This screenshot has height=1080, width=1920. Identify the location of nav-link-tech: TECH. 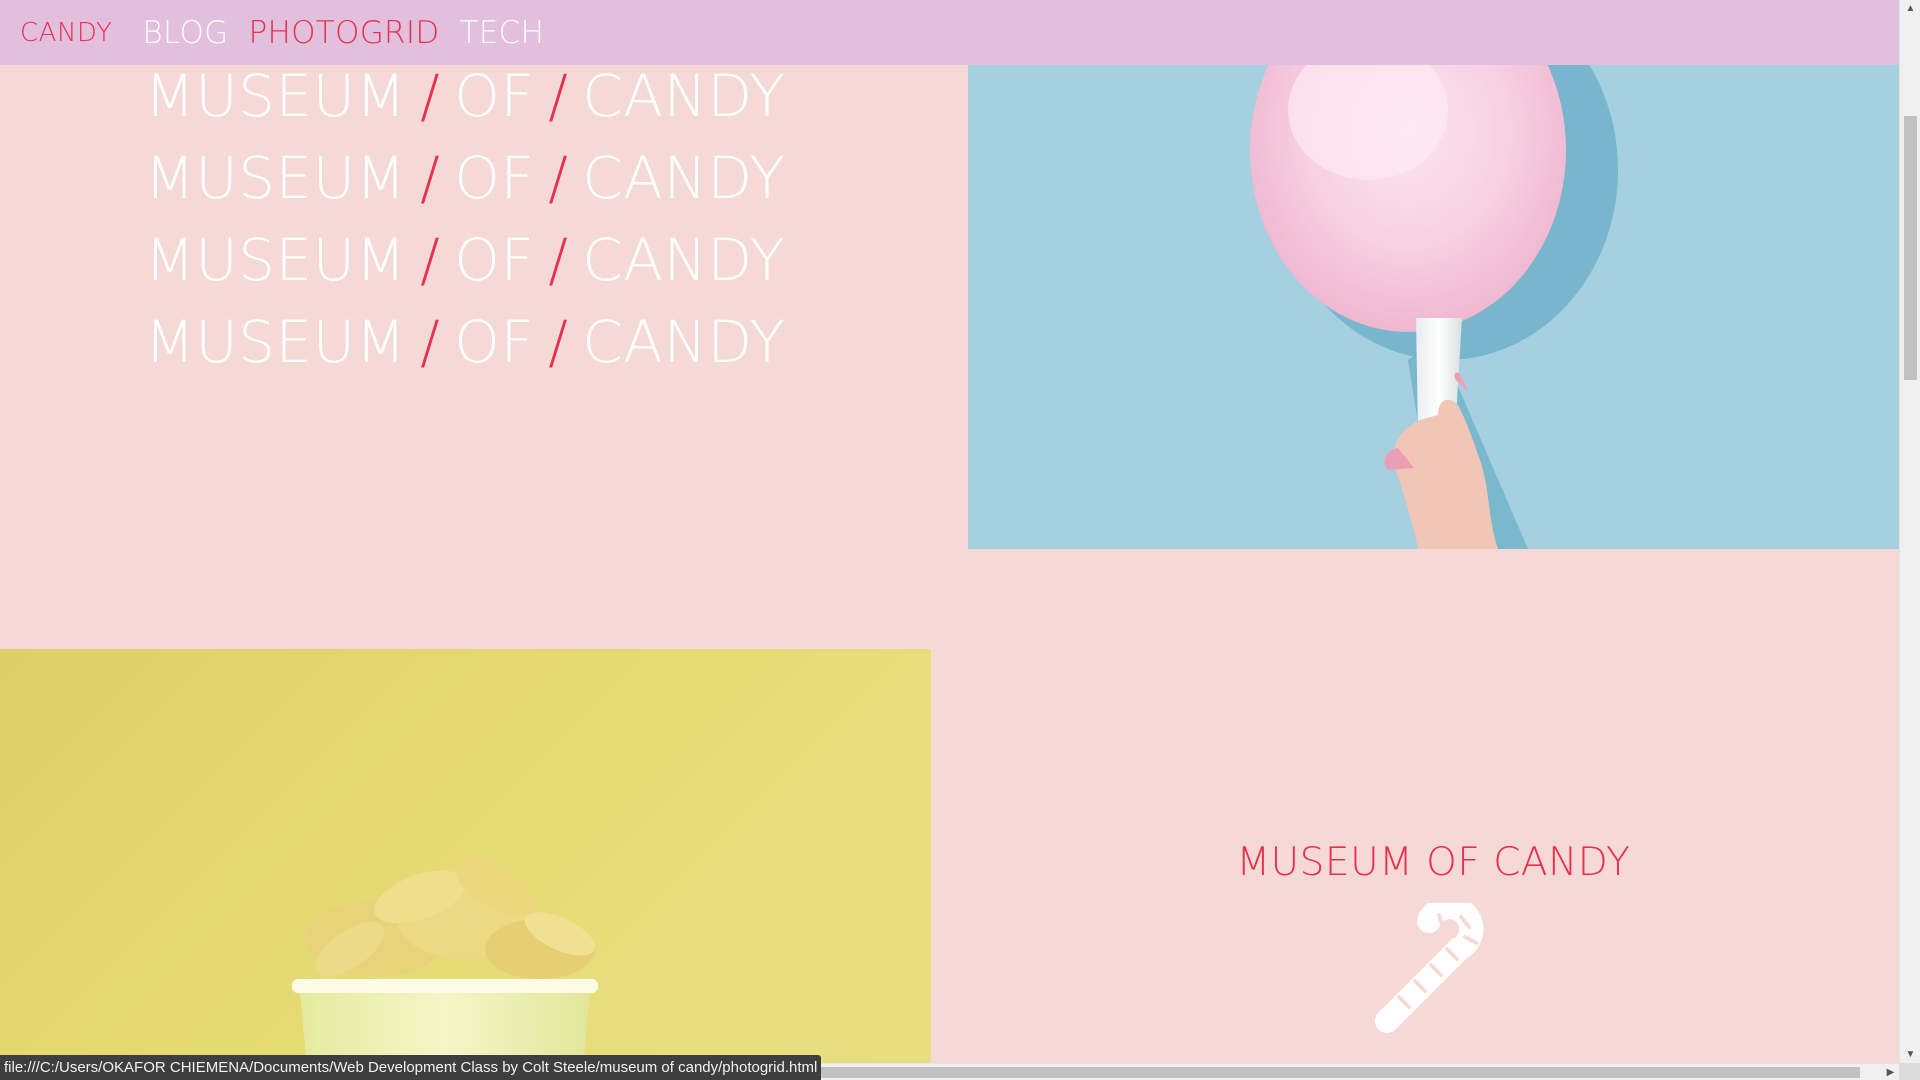
(502, 33).